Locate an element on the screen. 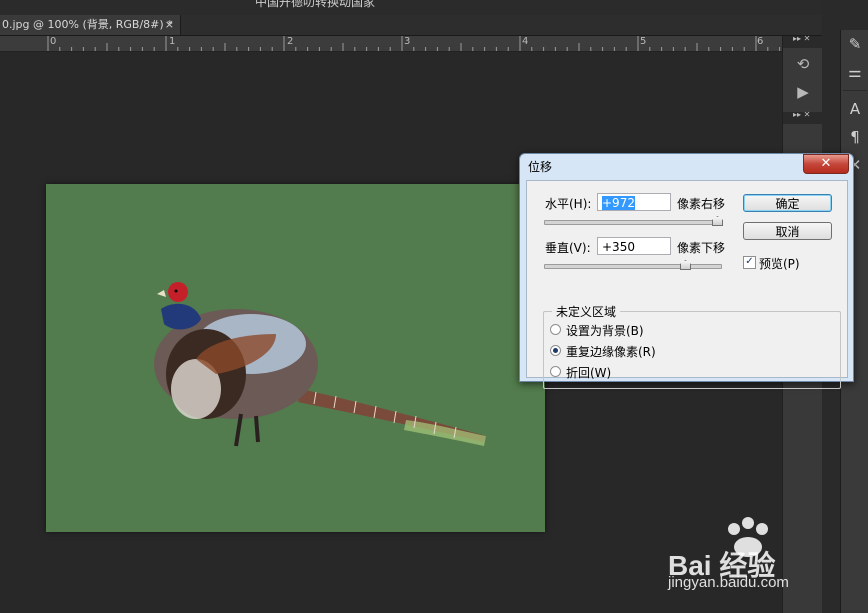 This screenshot has width=868, height=613. window-title: 中国开德叻转换动国家 is located at coordinates (315, 4).